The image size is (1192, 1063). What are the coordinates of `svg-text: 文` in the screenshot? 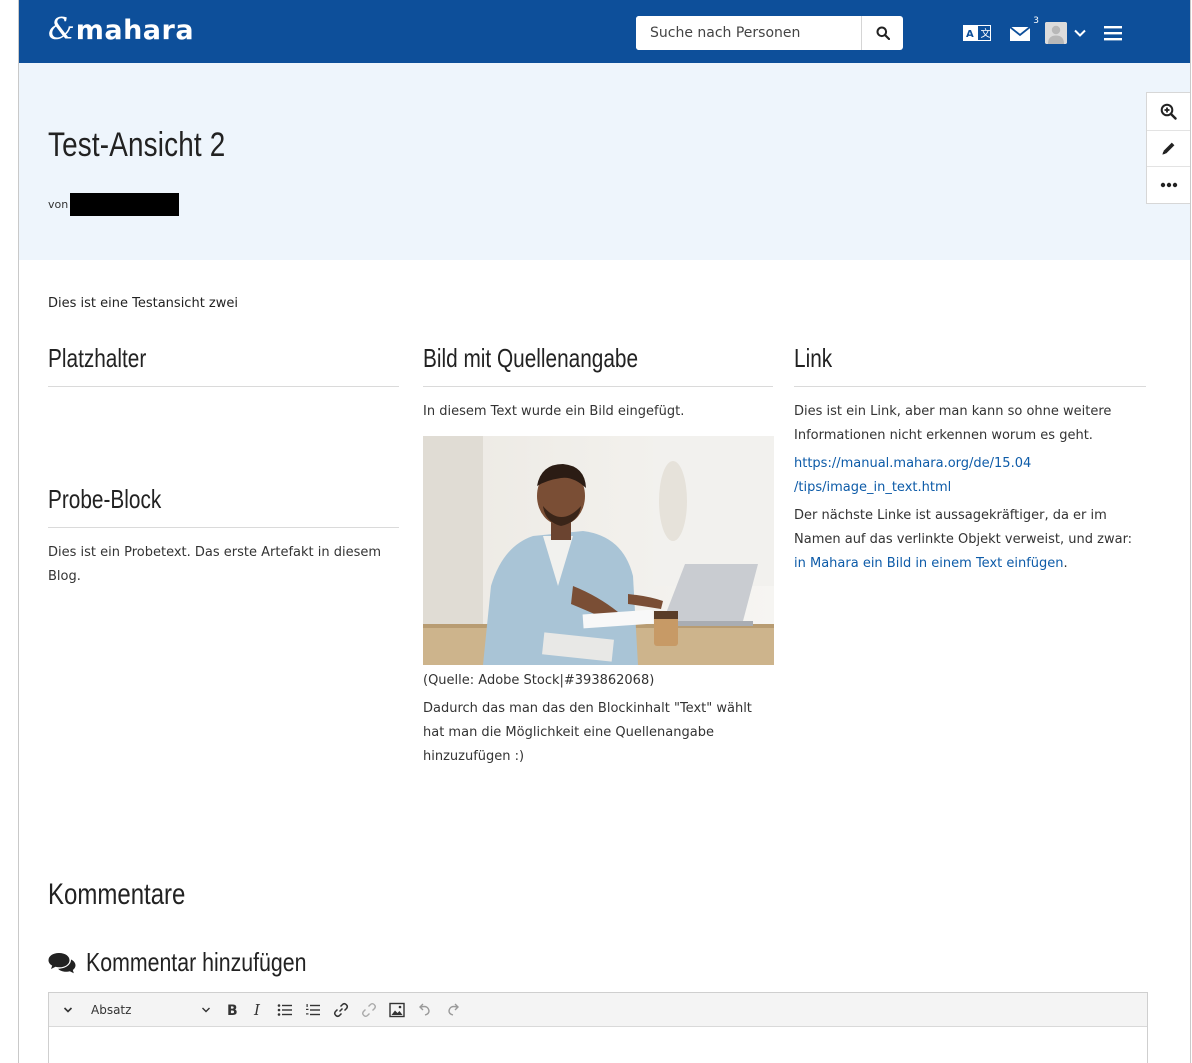 It's located at (986, 33).